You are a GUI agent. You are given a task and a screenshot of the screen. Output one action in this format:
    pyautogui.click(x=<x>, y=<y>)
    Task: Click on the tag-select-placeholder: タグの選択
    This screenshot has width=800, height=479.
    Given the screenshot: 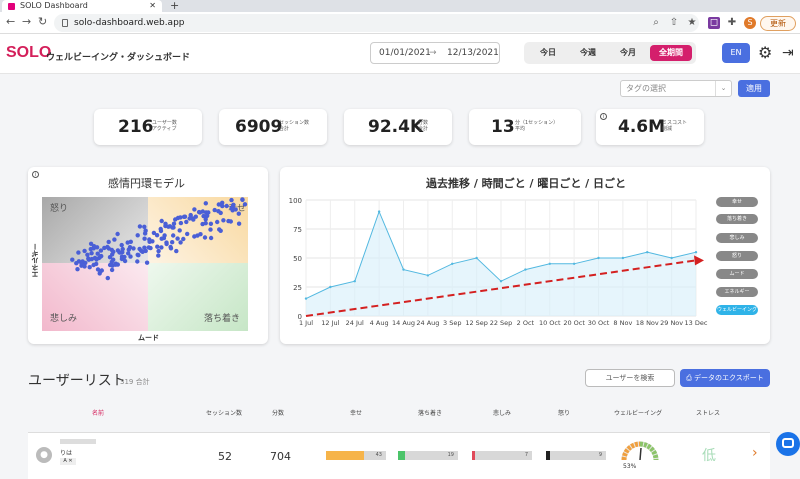 What is the action you would take?
    pyautogui.click(x=646, y=88)
    